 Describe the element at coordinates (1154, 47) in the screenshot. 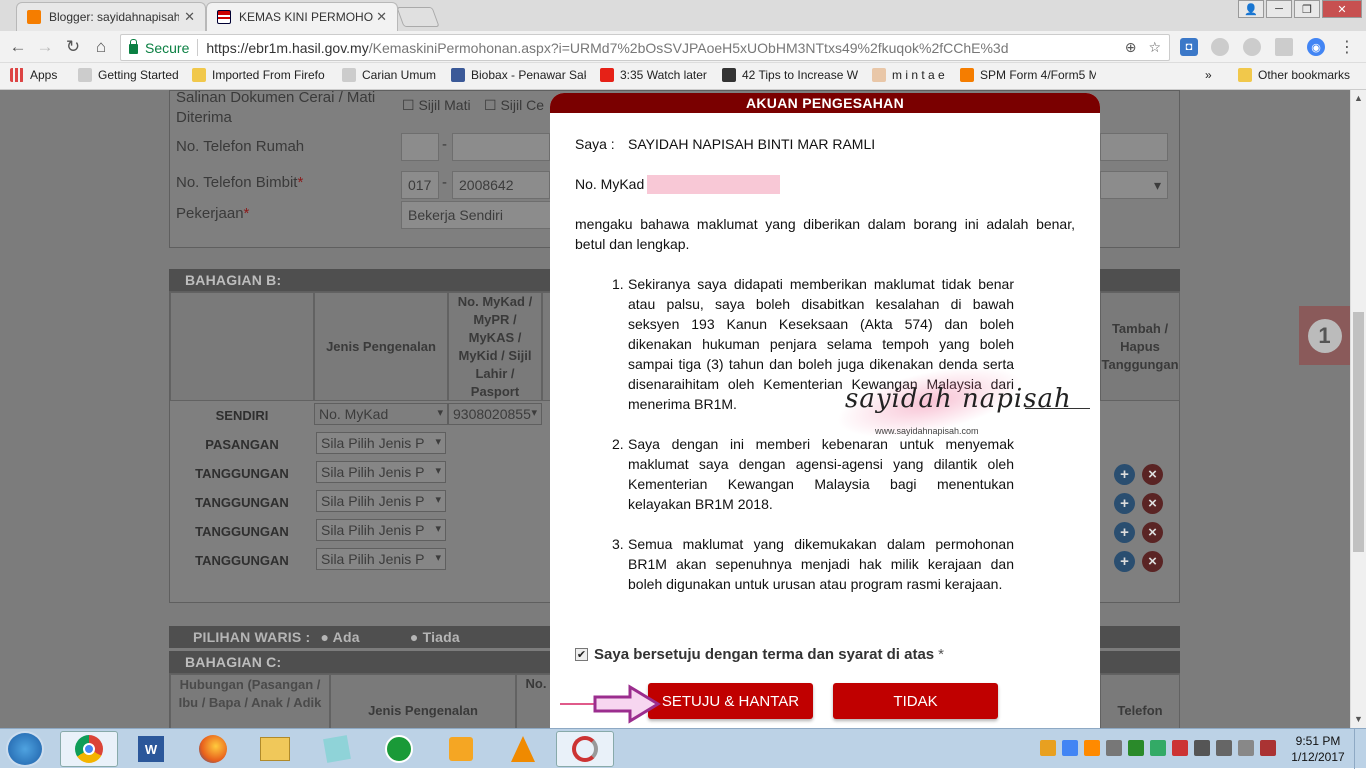

I see `bookmark-star-icon: ☆` at that location.